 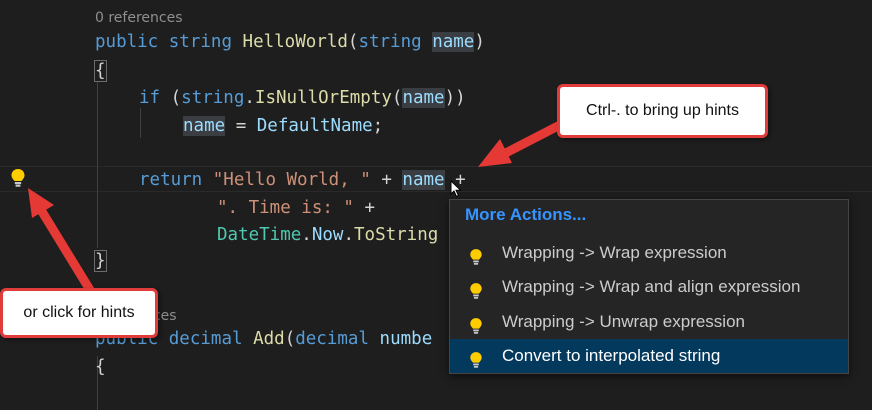 I want to click on menu-item-wrap-align-expression: Wrapping -> Wrap and align expression, so click(x=649, y=287).